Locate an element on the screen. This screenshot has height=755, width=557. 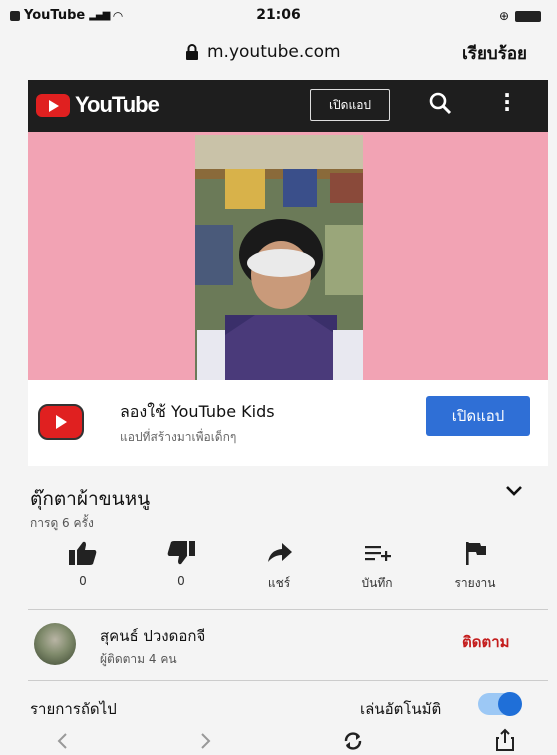
open-app-button: เปิดแอป is located at coordinates (350, 105).